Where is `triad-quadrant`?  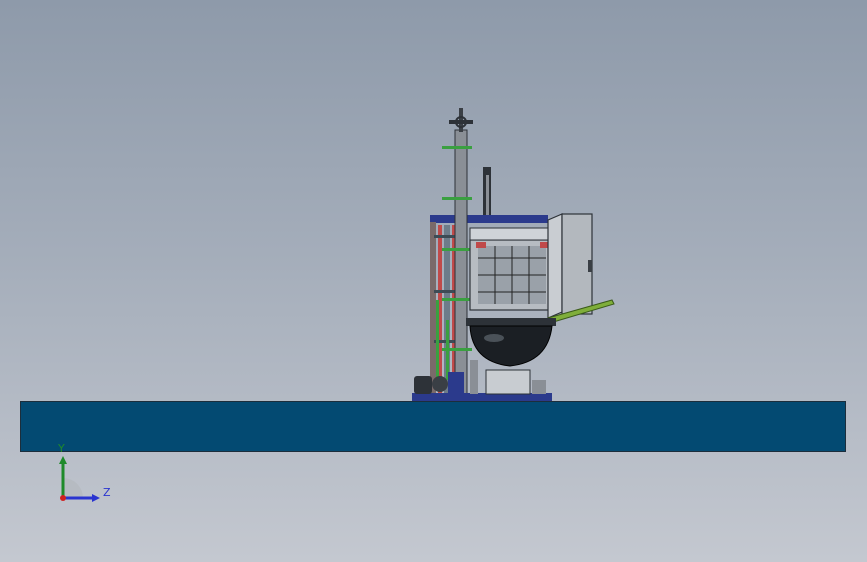
triad-quadrant is located at coordinates (73, 488).